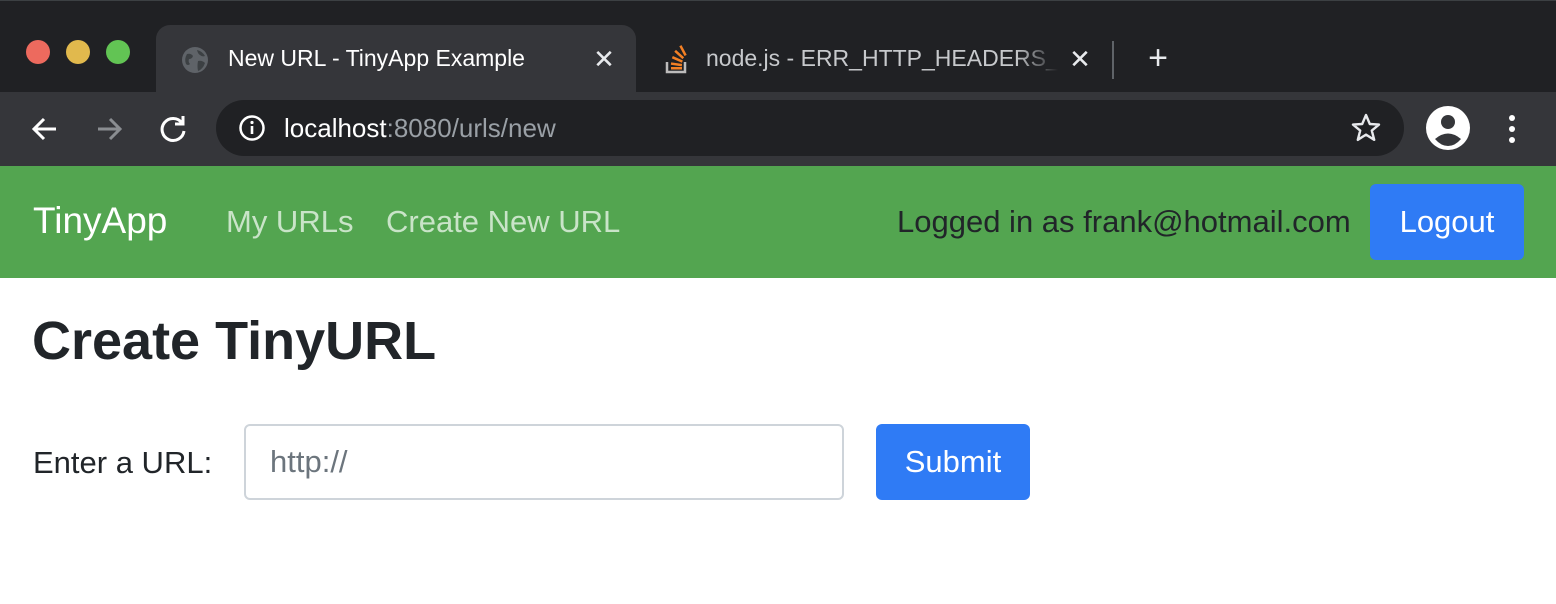 This screenshot has height=604, width=1556. Describe the element at coordinates (123, 462) in the screenshot. I see `url-field-label: Enter a URL:` at that location.